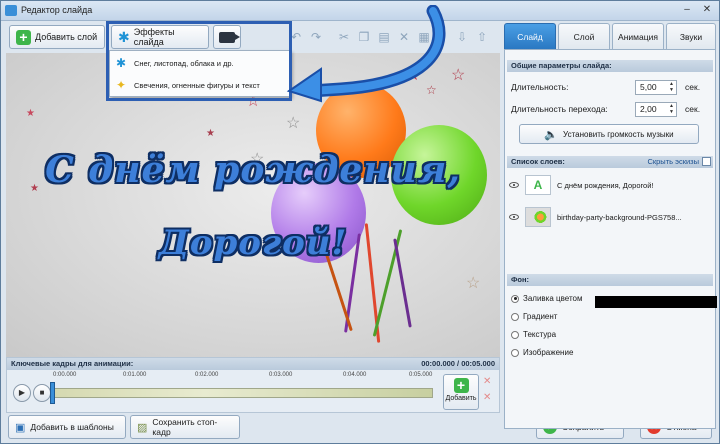 The image size is (720, 444). Describe the element at coordinates (656, 302) in the screenshot. I see `fill-color-swatch` at that location.